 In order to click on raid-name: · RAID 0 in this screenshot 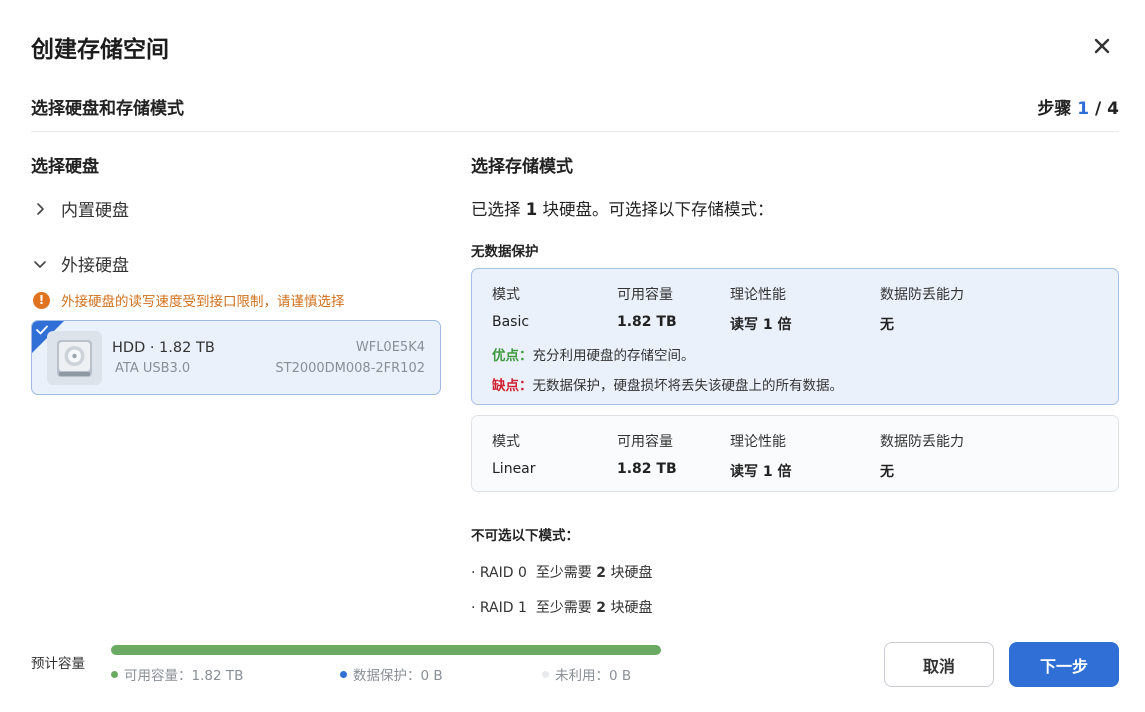, I will do `click(499, 573)`.